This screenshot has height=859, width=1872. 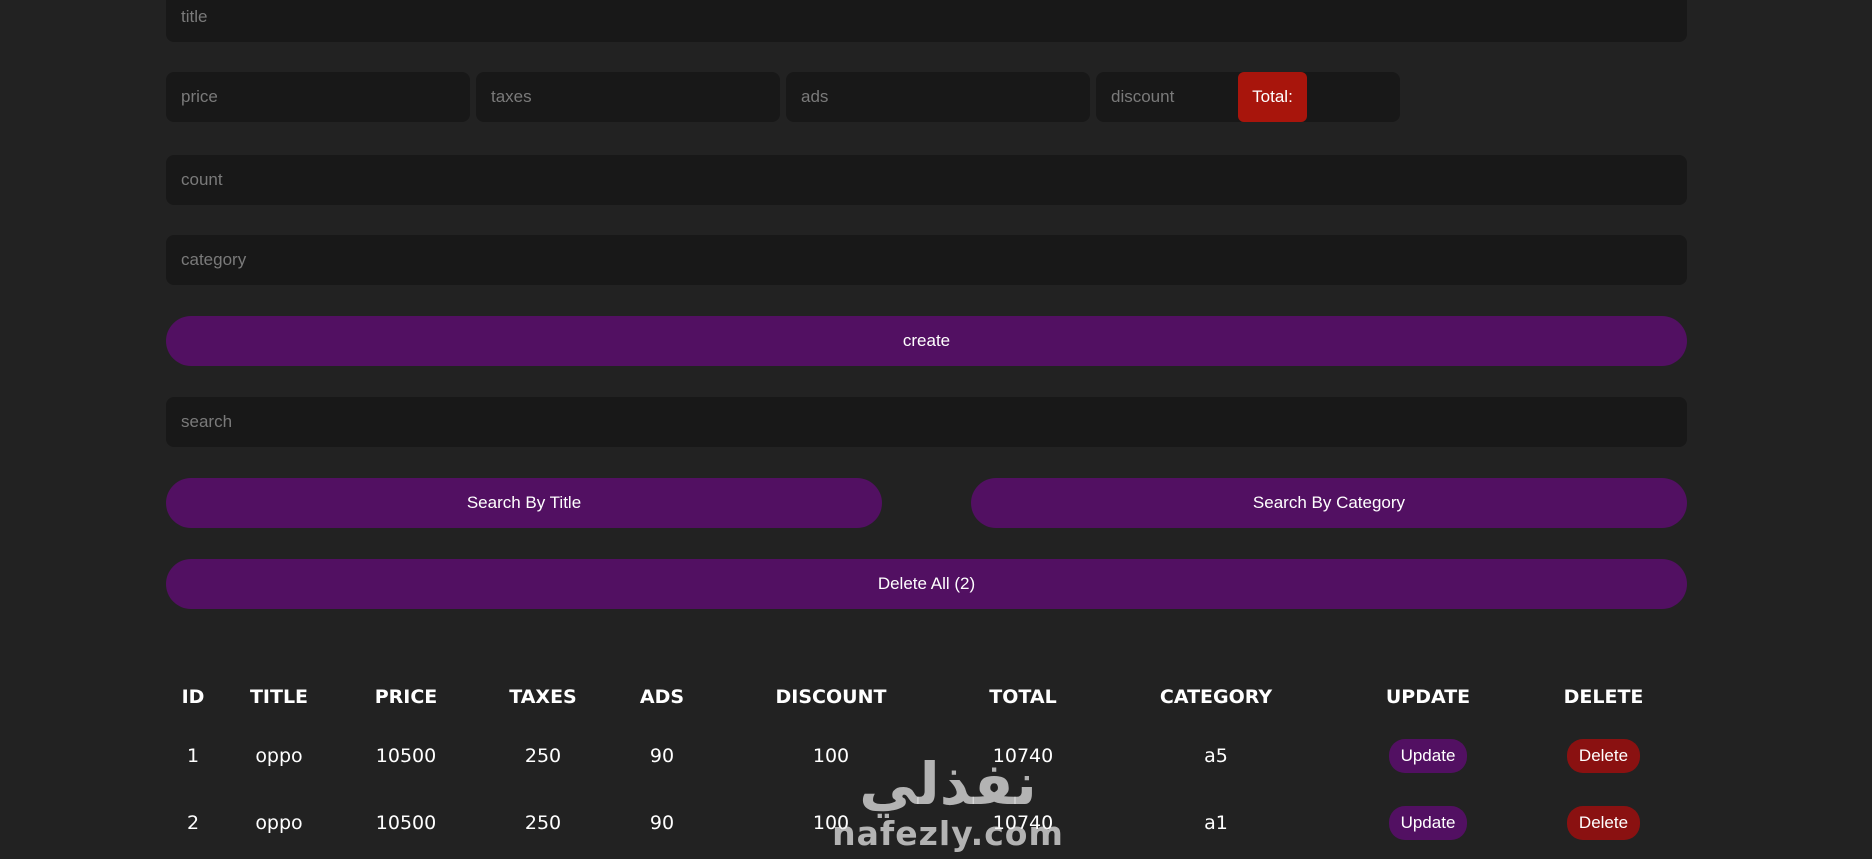 What do you see at coordinates (1272, 97) in the screenshot?
I see `total-display: Total:` at bounding box center [1272, 97].